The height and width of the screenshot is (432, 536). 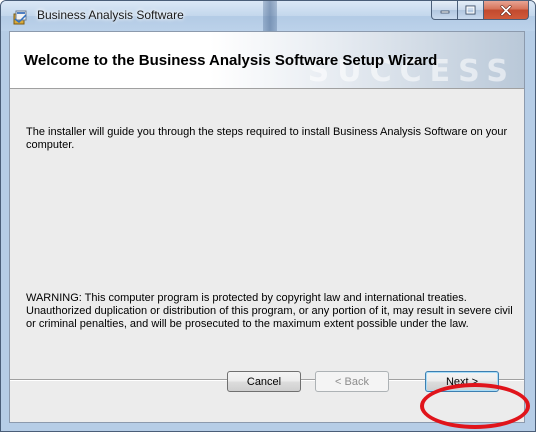 I want to click on title-bar: Business Analysis Software, so click(x=268, y=16).